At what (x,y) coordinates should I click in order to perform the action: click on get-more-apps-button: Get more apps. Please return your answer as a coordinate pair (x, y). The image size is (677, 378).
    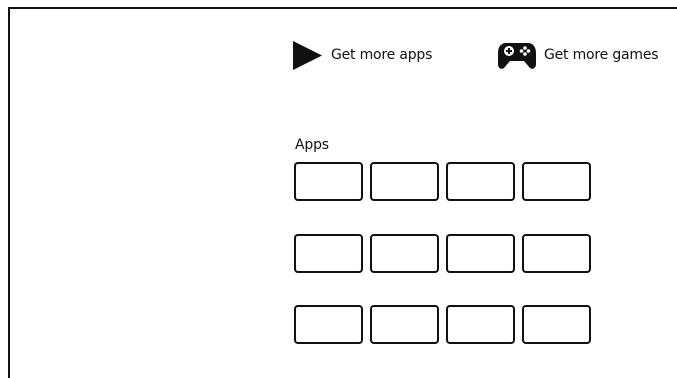
    Looking at the image, I should click on (362, 55).